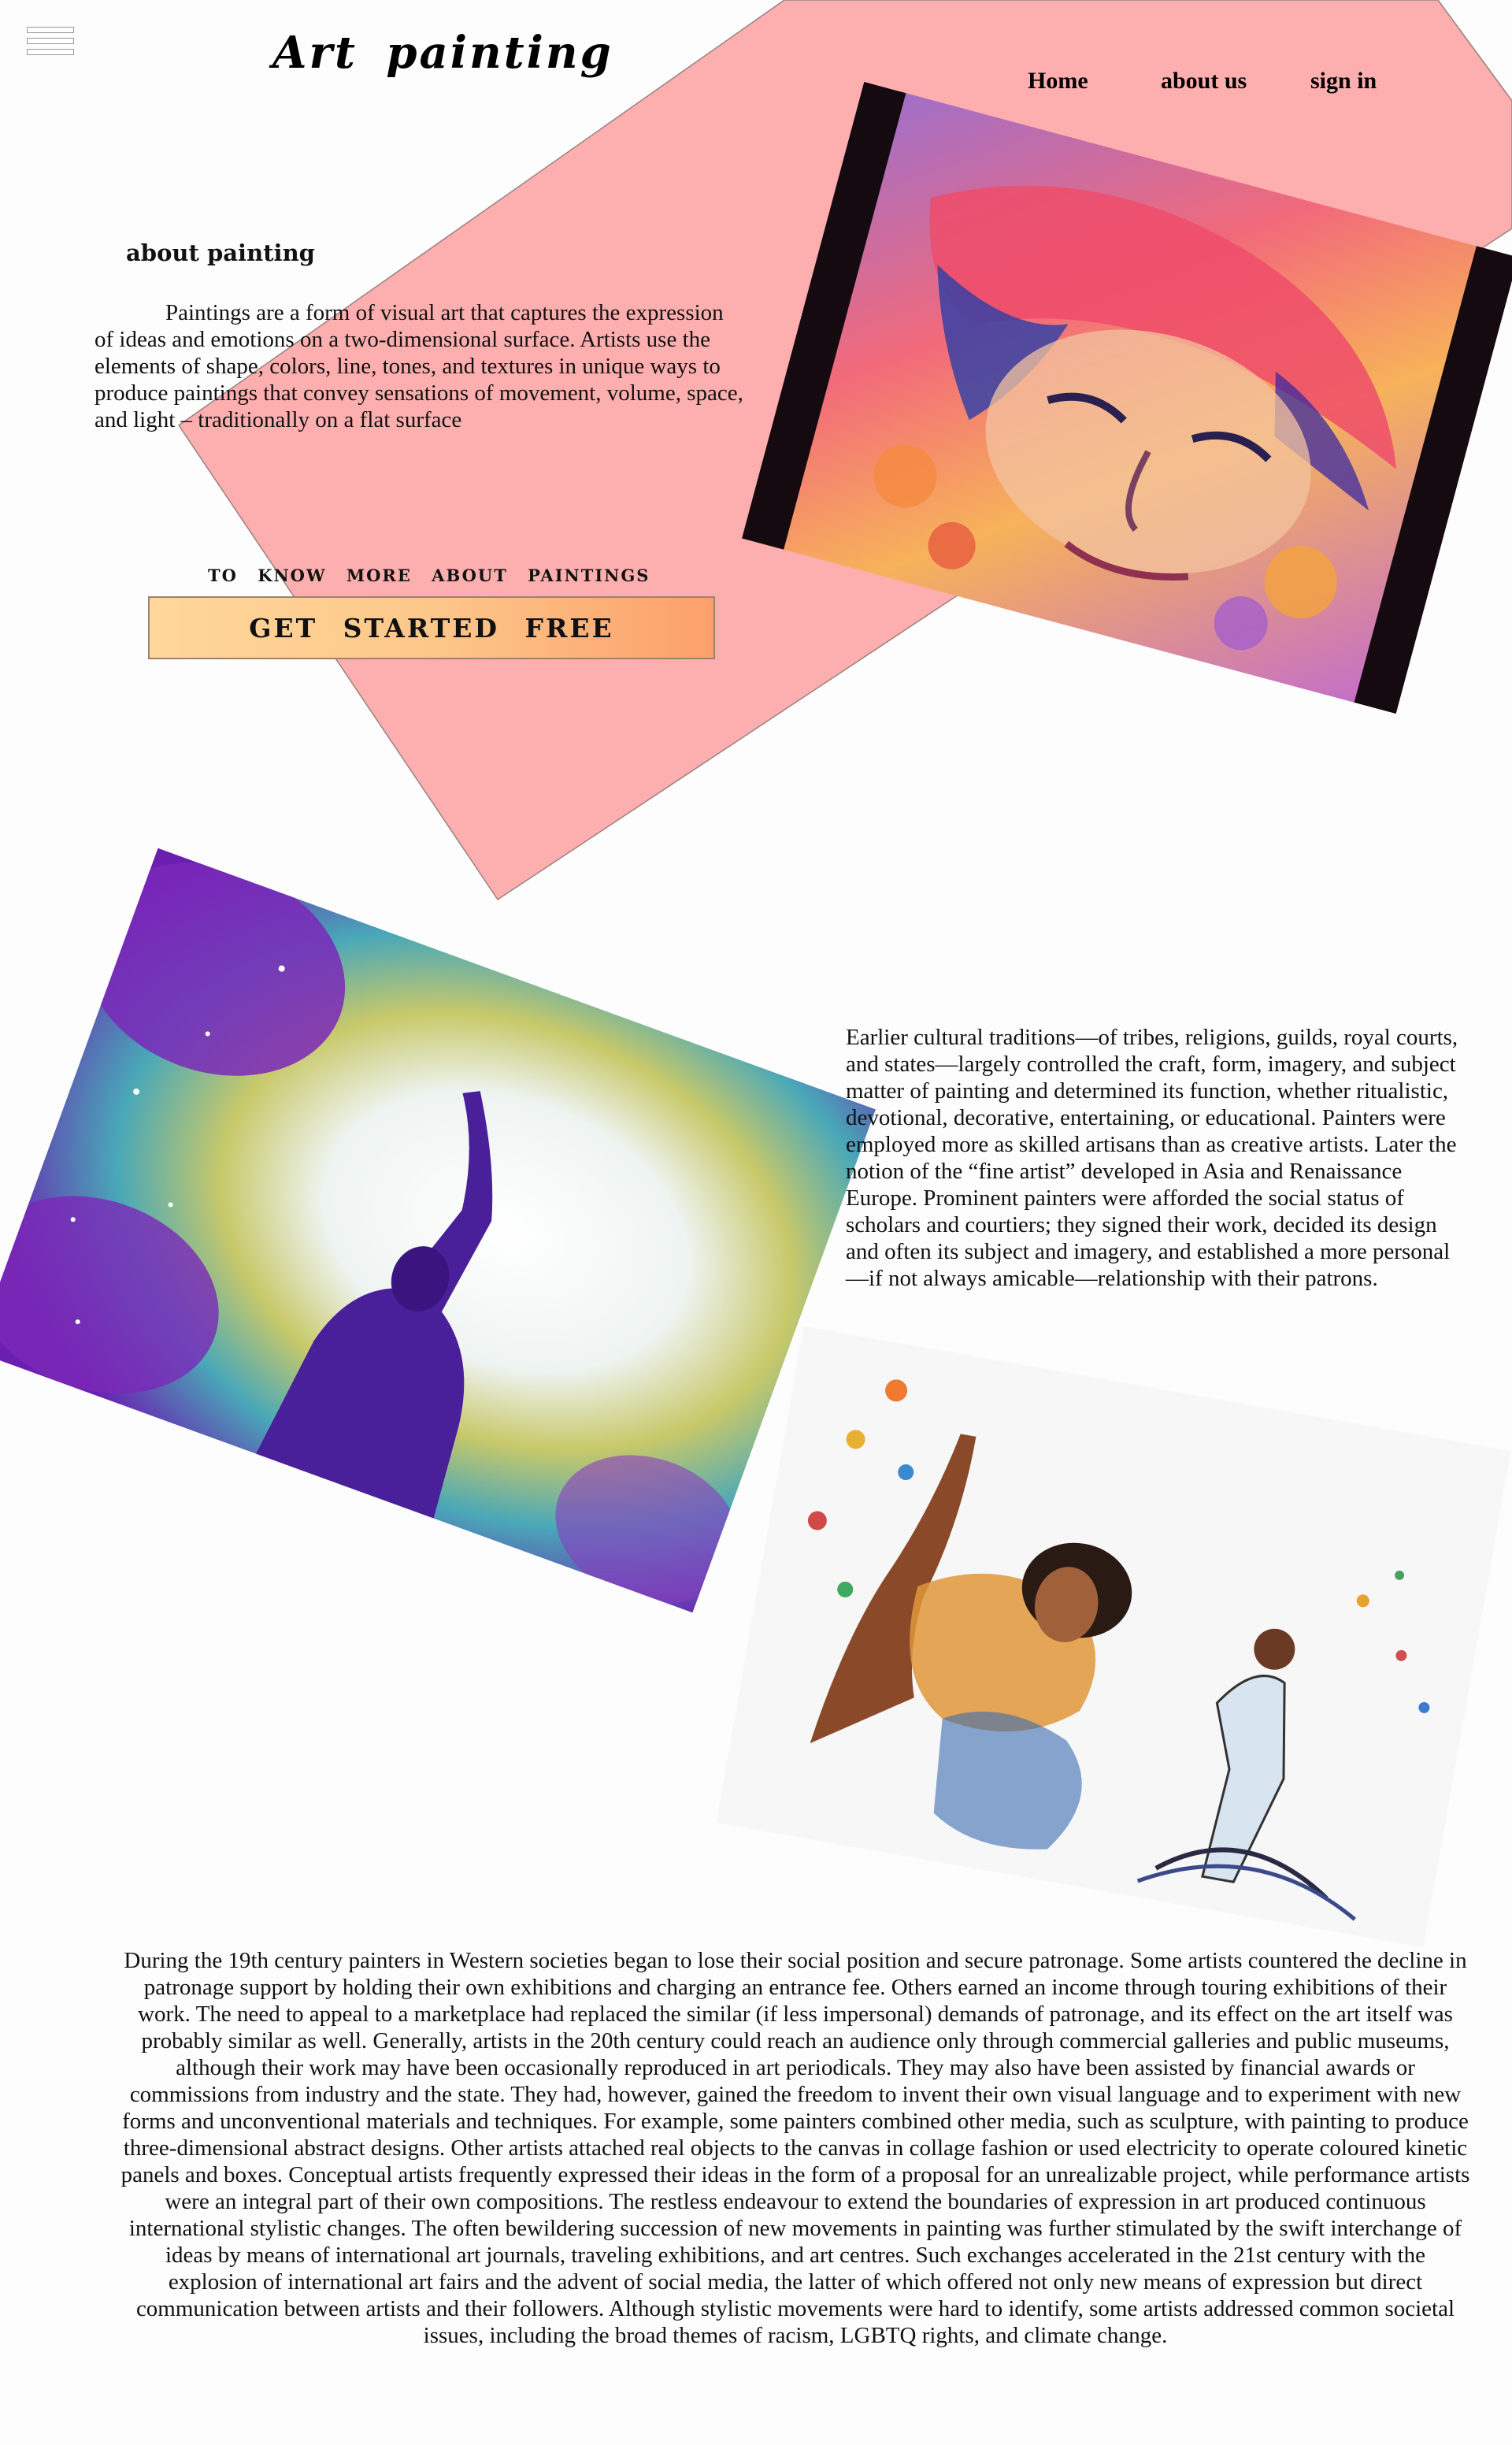 Image resolution: width=1512 pixels, height=2445 pixels. What do you see at coordinates (1058, 81) in the screenshot?
I see `nav-home-link: Home` at bounding box center [1058, 81].